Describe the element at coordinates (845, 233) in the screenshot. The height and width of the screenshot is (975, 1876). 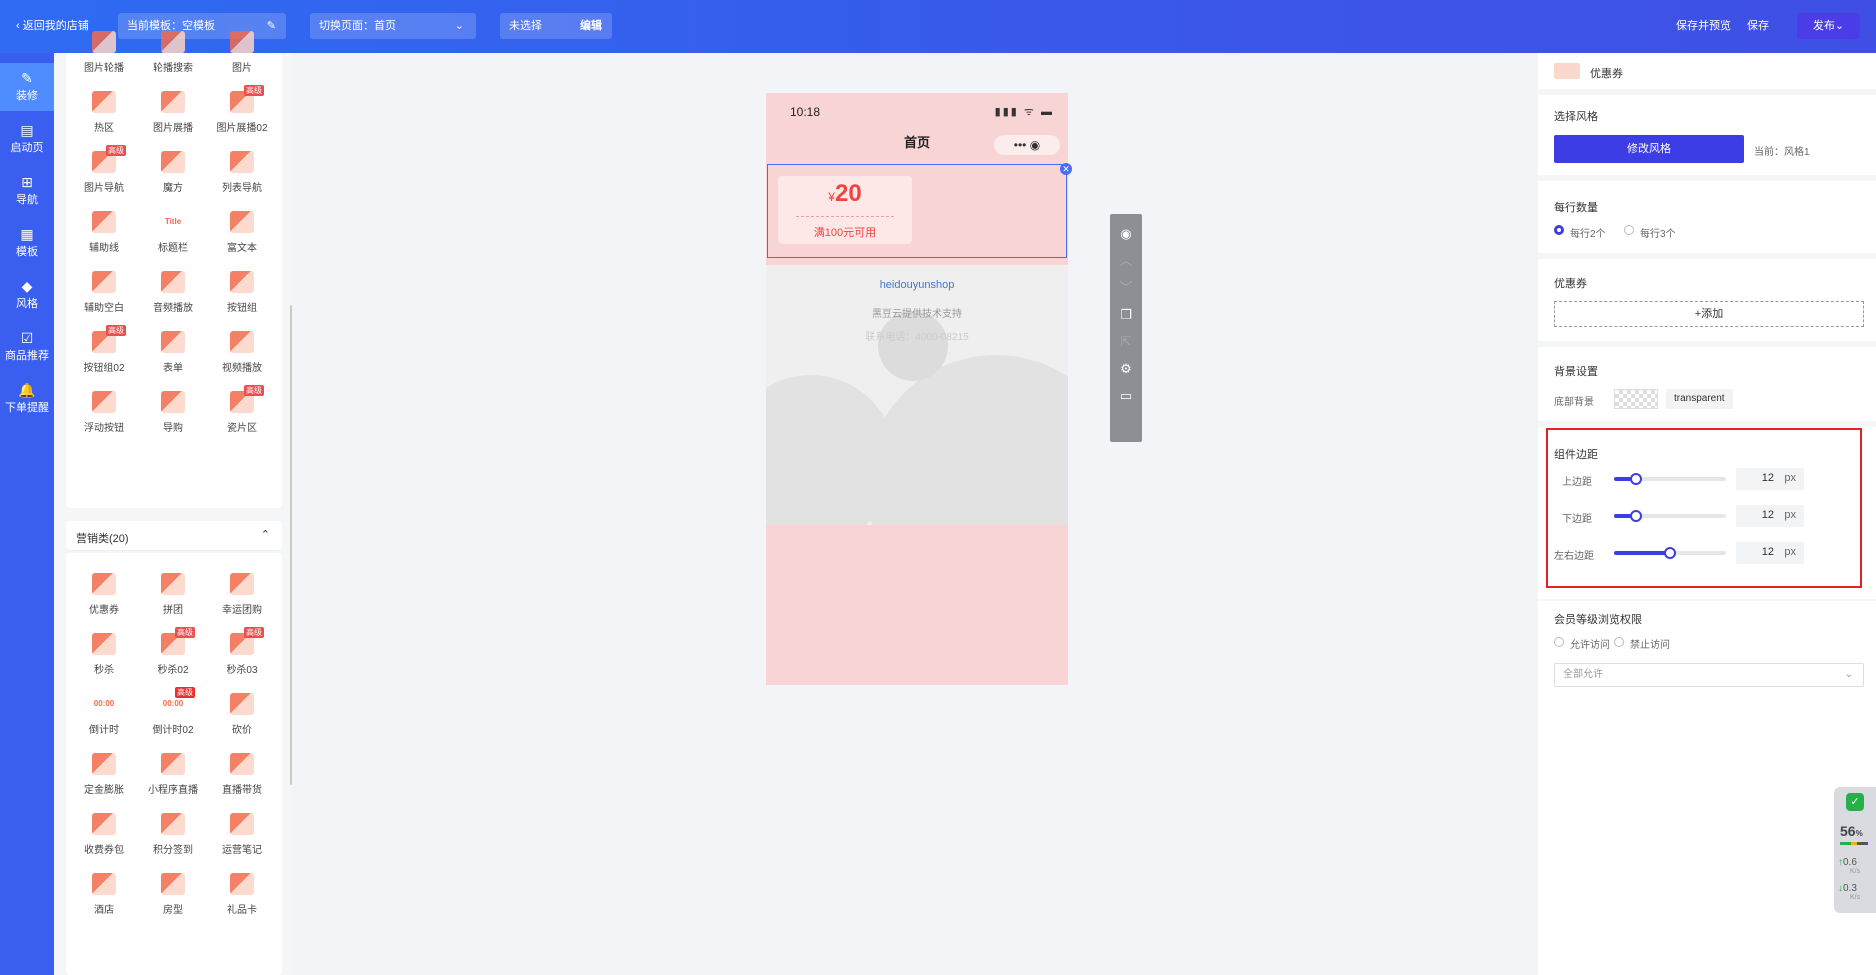
I see `coupon-condition: 满100元可用` at that location.